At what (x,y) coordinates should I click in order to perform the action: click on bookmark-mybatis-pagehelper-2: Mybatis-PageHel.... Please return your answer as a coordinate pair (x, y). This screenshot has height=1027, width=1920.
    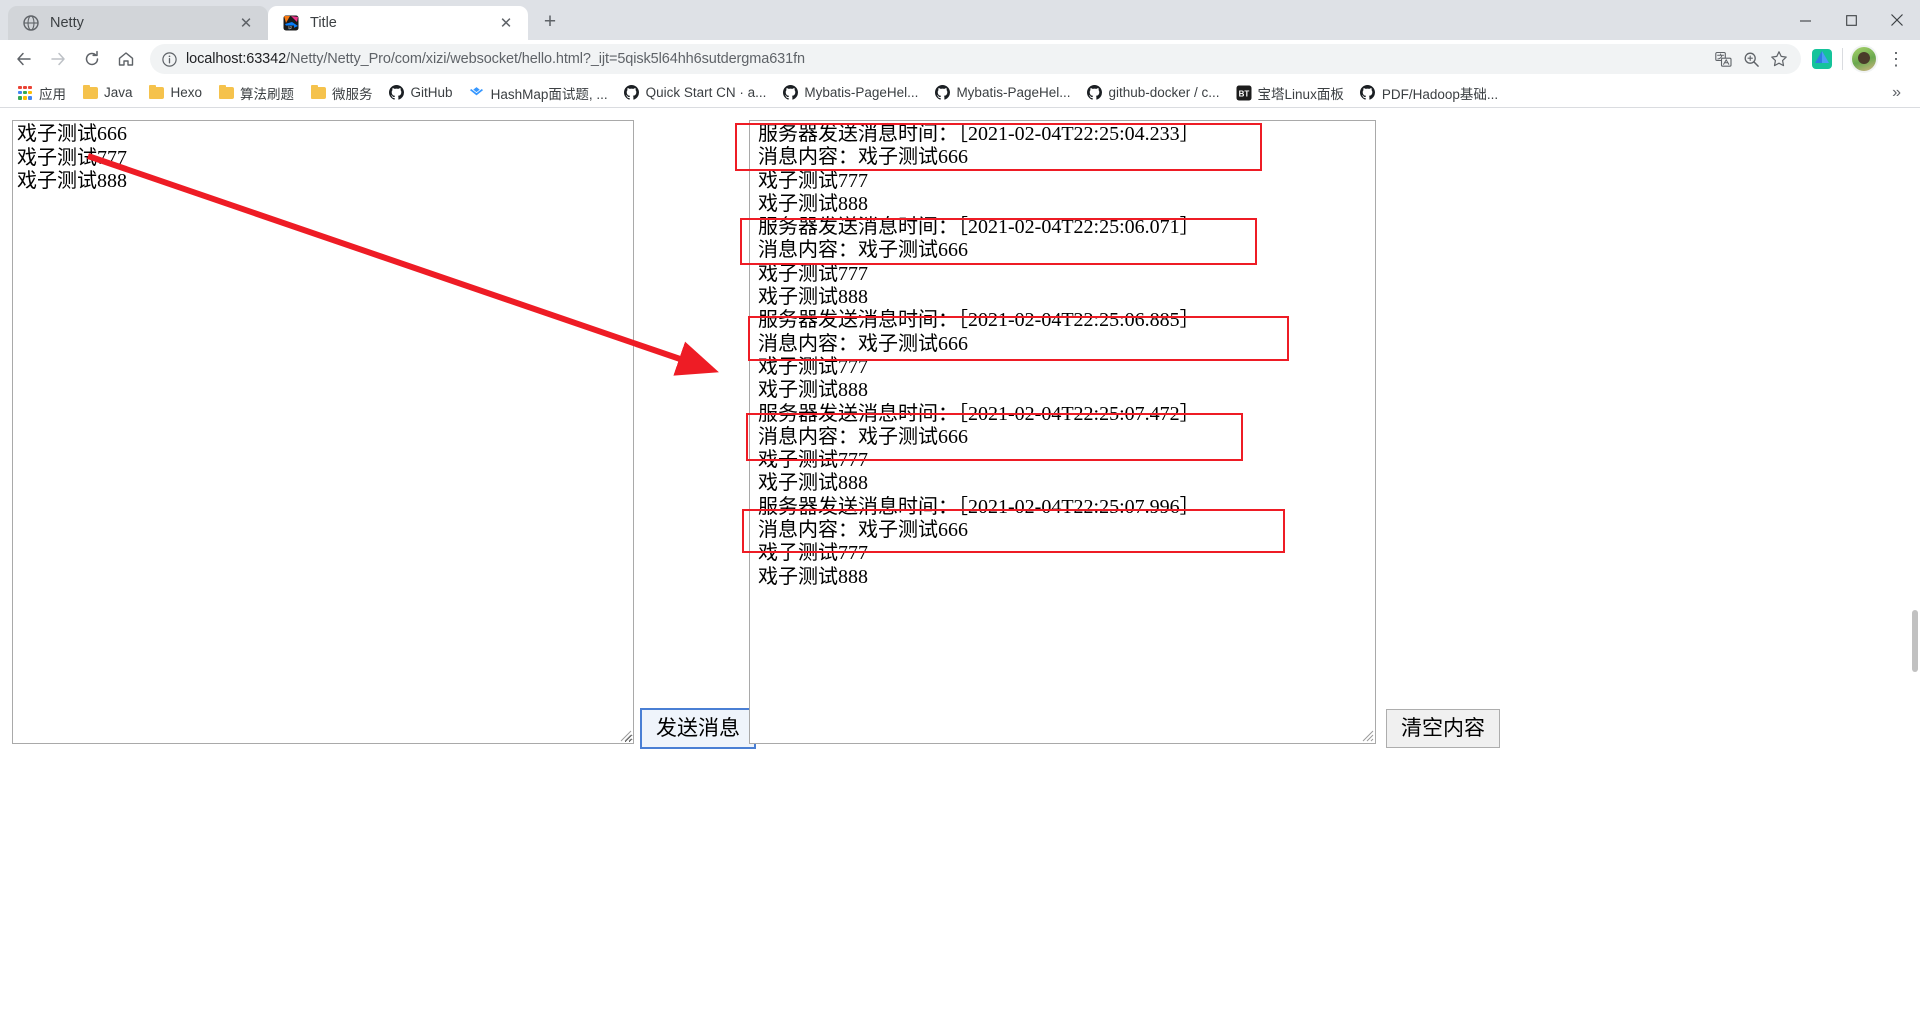
    Looking at the image, I should click on (1002, 93).